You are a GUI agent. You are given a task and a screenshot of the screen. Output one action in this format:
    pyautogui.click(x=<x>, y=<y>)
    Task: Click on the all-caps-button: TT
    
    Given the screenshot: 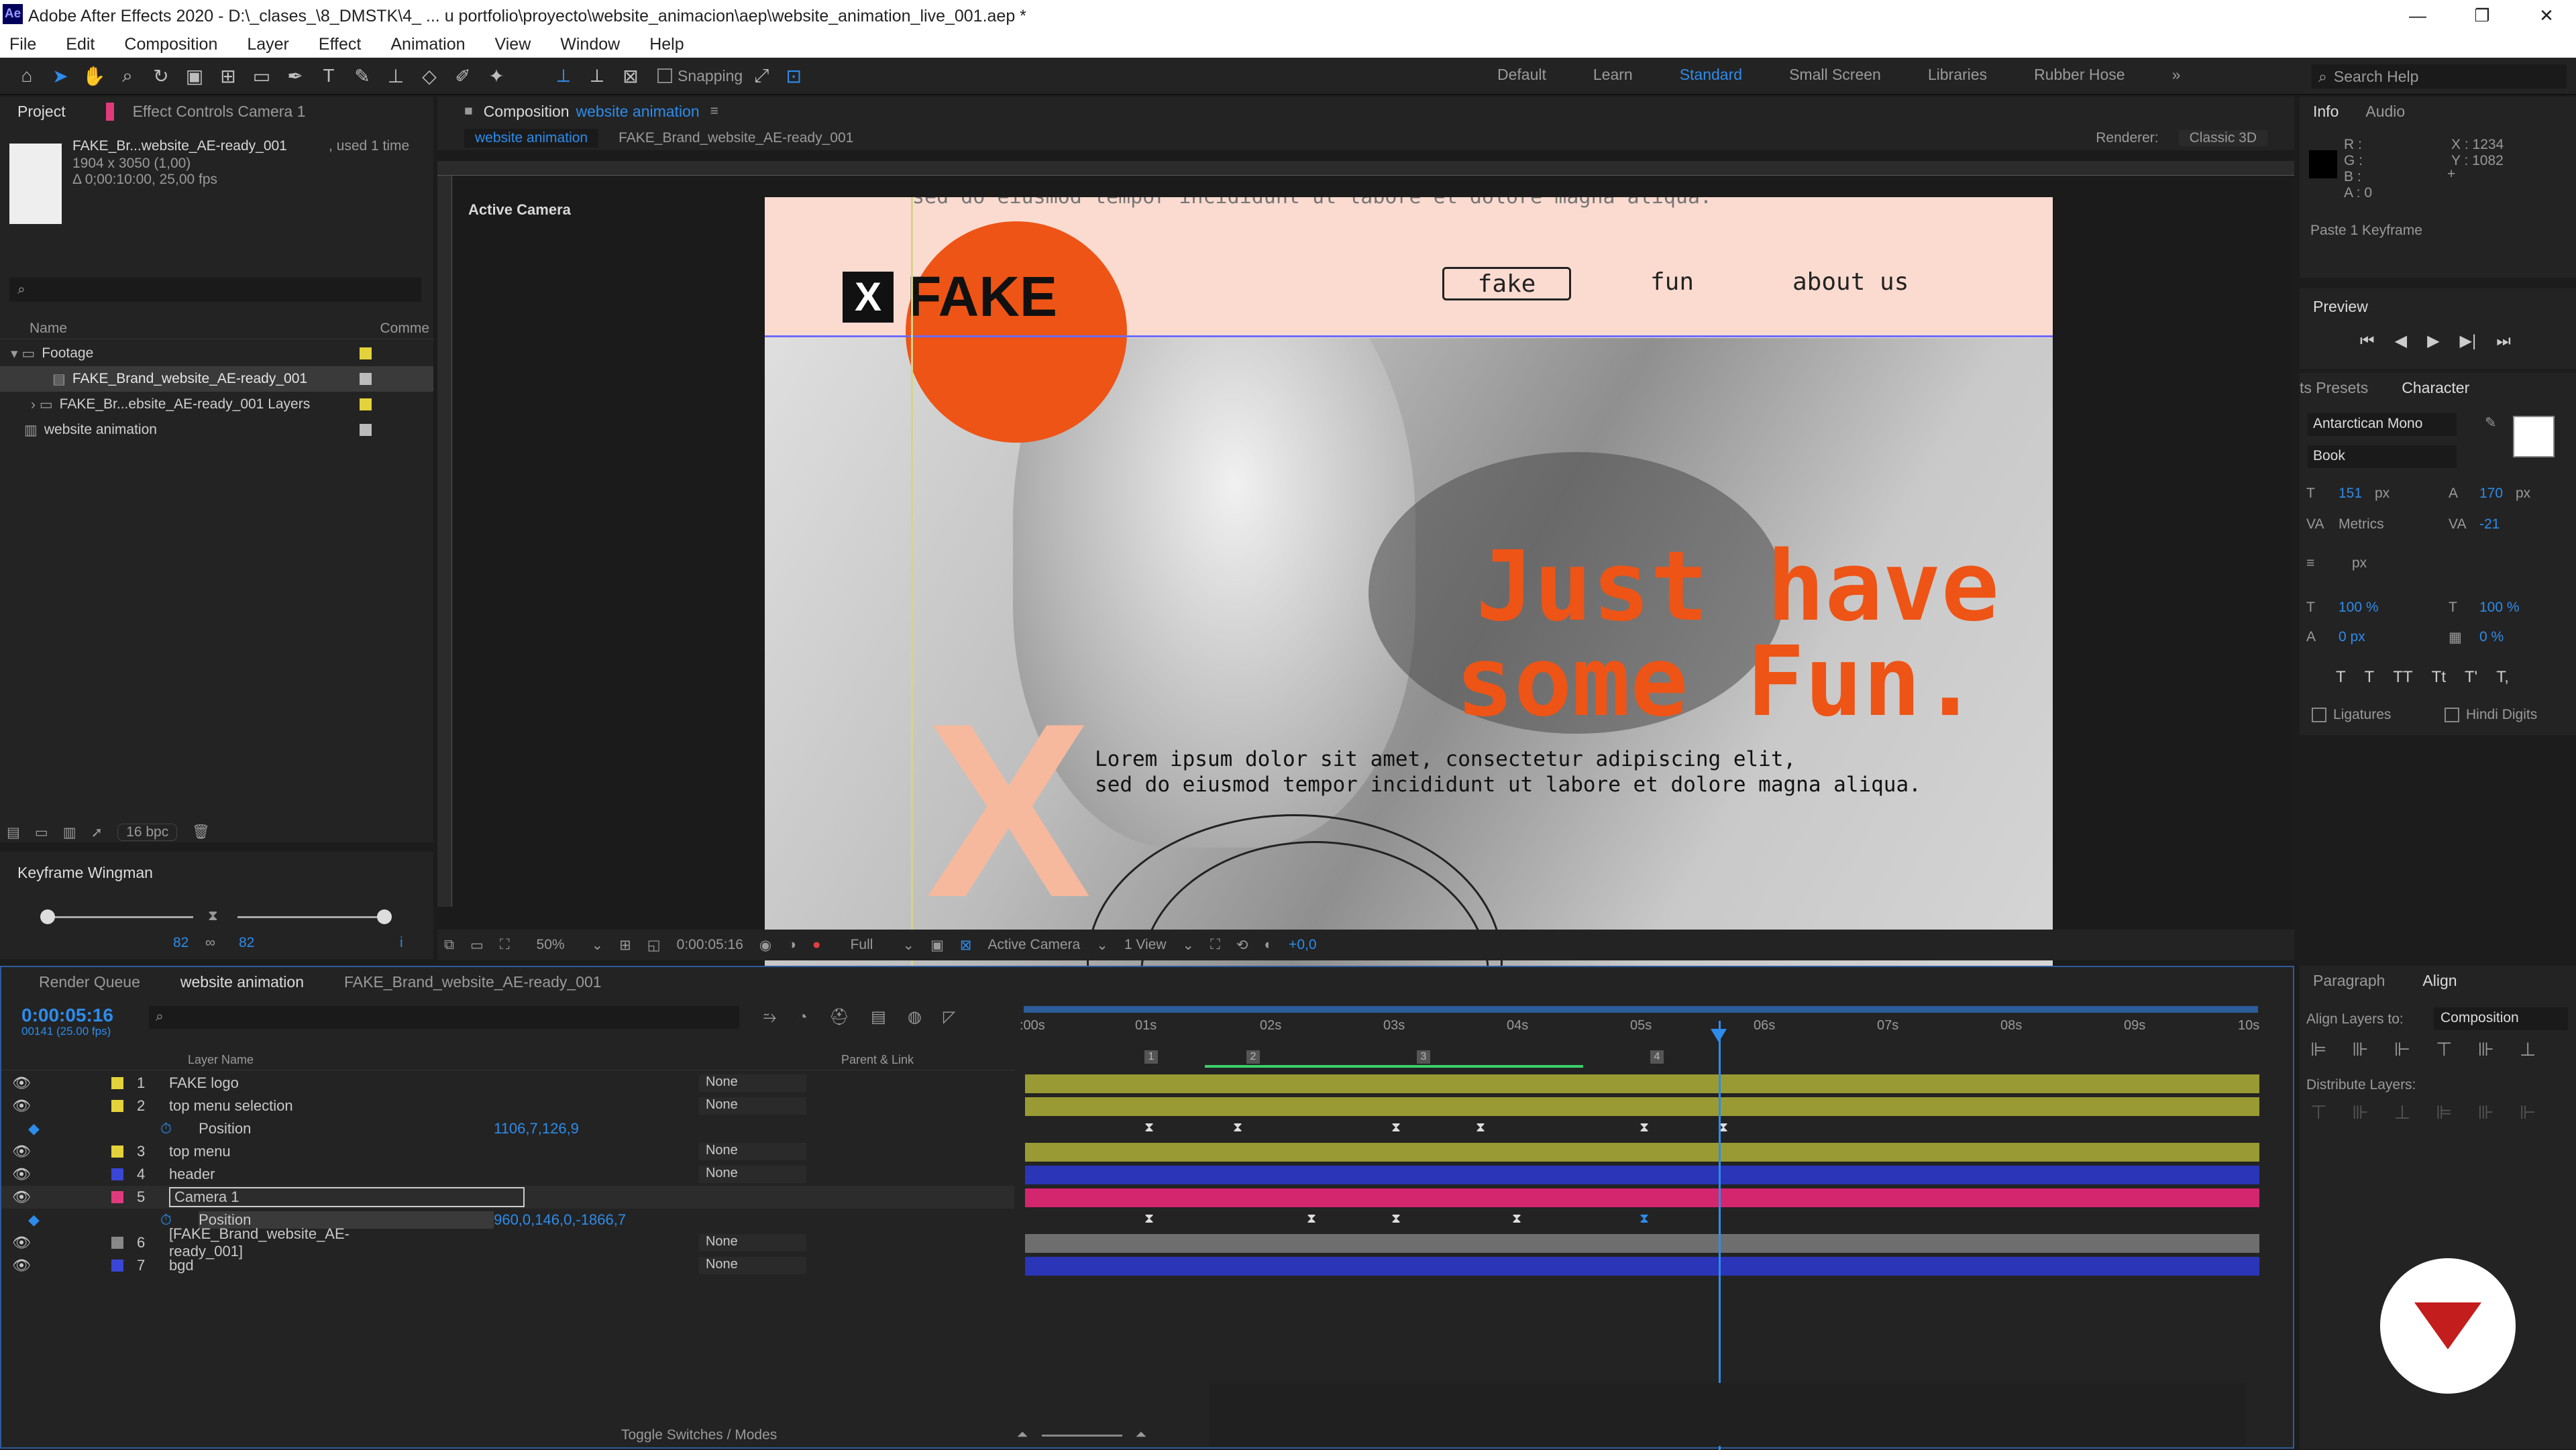 What is the action you would take?
    pyautogui.click(x=2402, y=677)
    